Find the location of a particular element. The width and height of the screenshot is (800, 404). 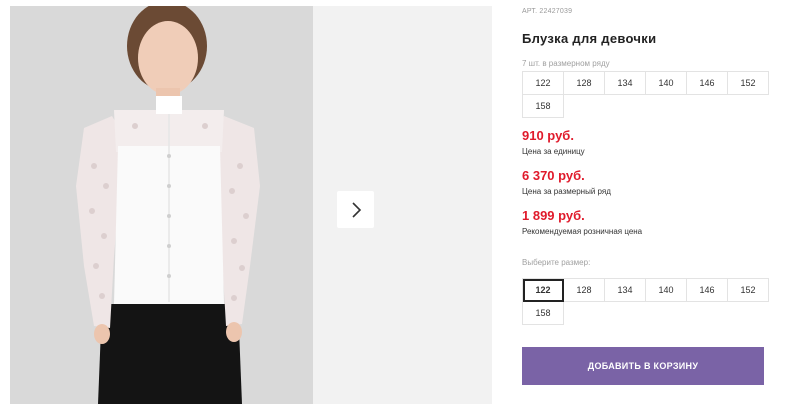

chevron-right-icon is located at coordinates (356, 209).